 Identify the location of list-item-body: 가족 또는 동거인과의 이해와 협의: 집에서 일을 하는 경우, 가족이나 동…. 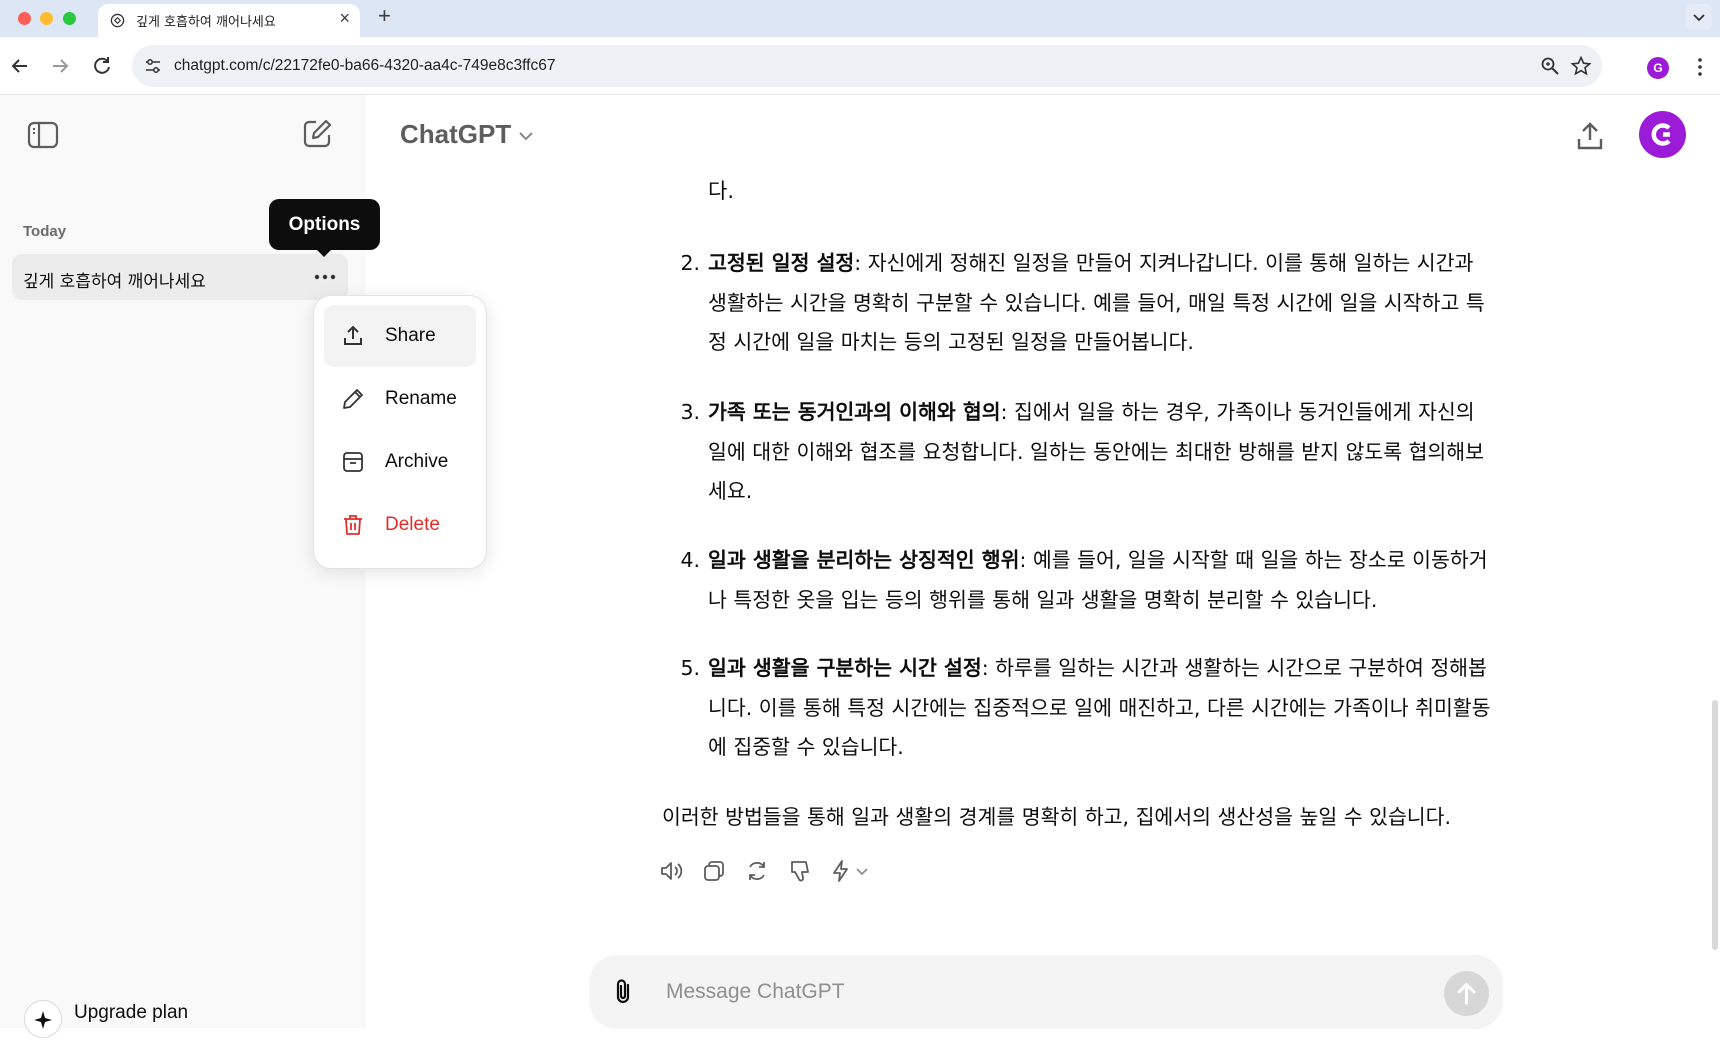
(1103, 452).